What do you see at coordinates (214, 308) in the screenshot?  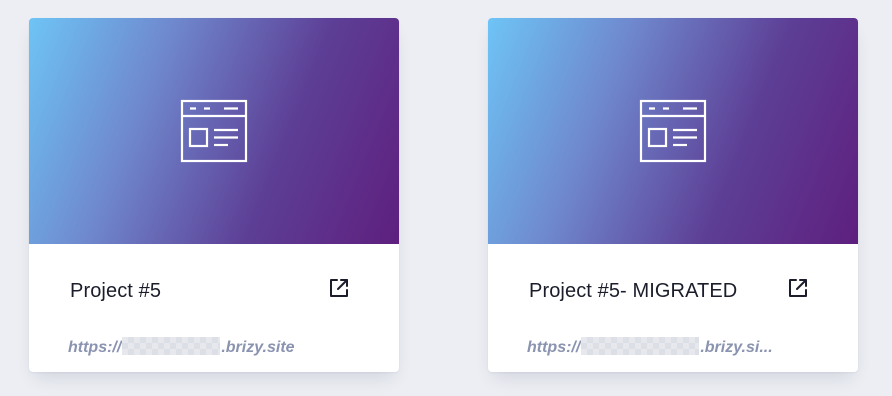 I see `project-info: Project #5 https:// .brizy.site` at bounding box center [214, 308].